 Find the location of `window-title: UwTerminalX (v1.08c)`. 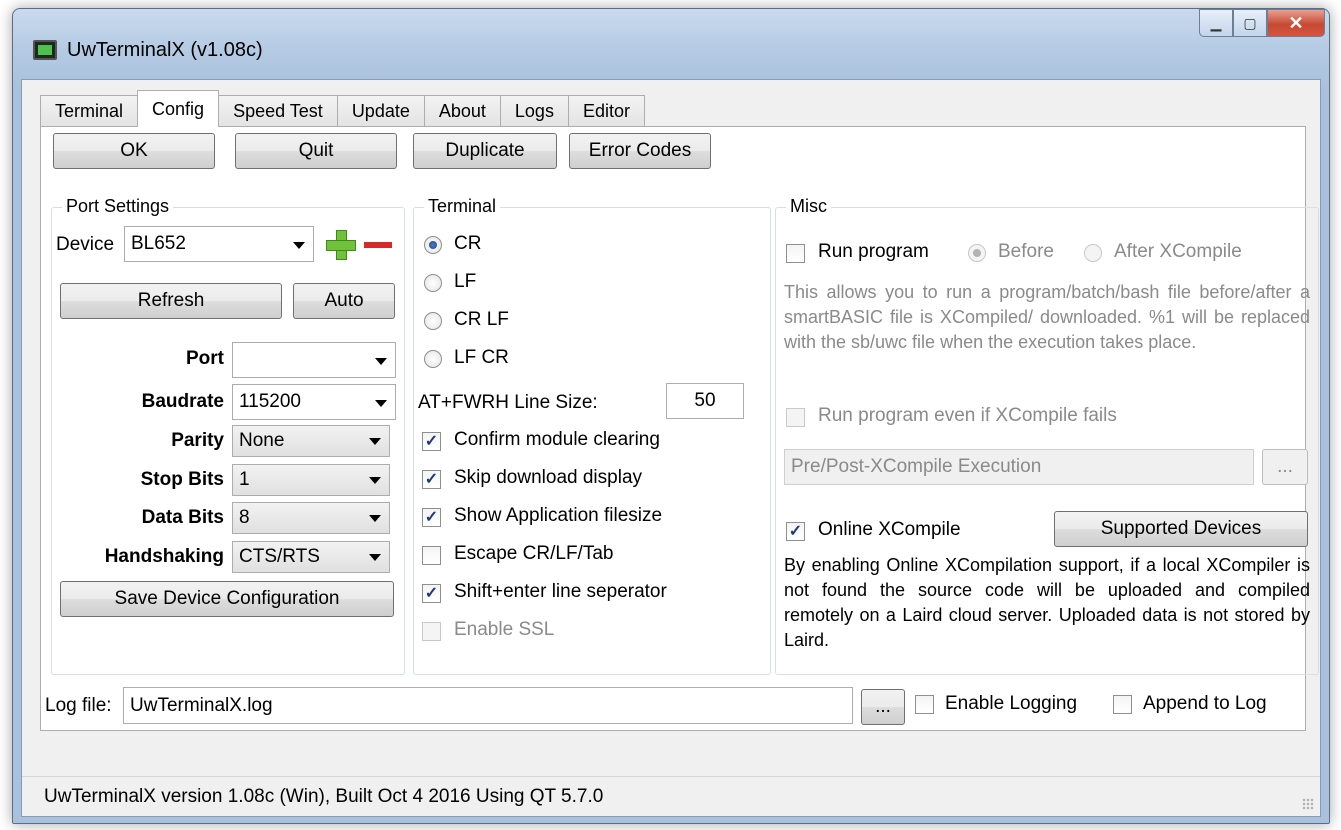

window-title: UwTerminalX (v1.08c) is located at coordinates (165, 50).